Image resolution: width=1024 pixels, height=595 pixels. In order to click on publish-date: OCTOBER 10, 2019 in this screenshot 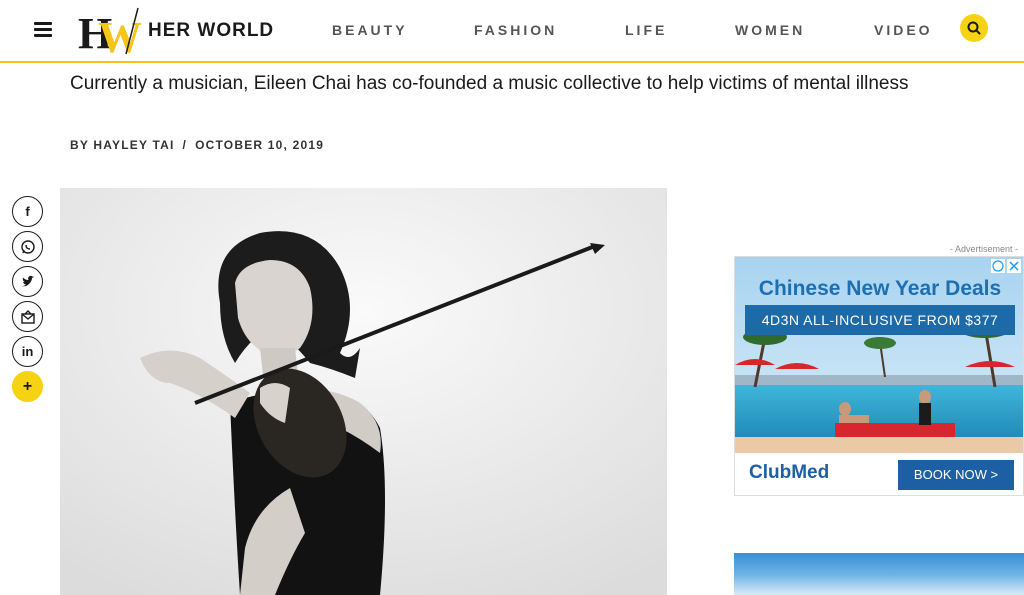, I will do `click(260, 145)`.